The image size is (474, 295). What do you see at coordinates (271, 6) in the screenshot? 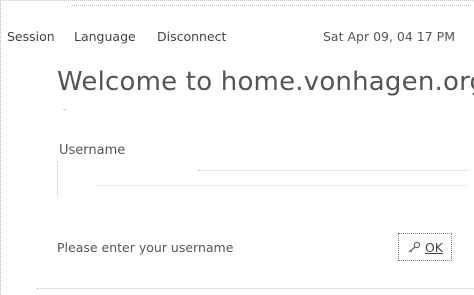
I see `top-border` at bounding box center [271, 6].